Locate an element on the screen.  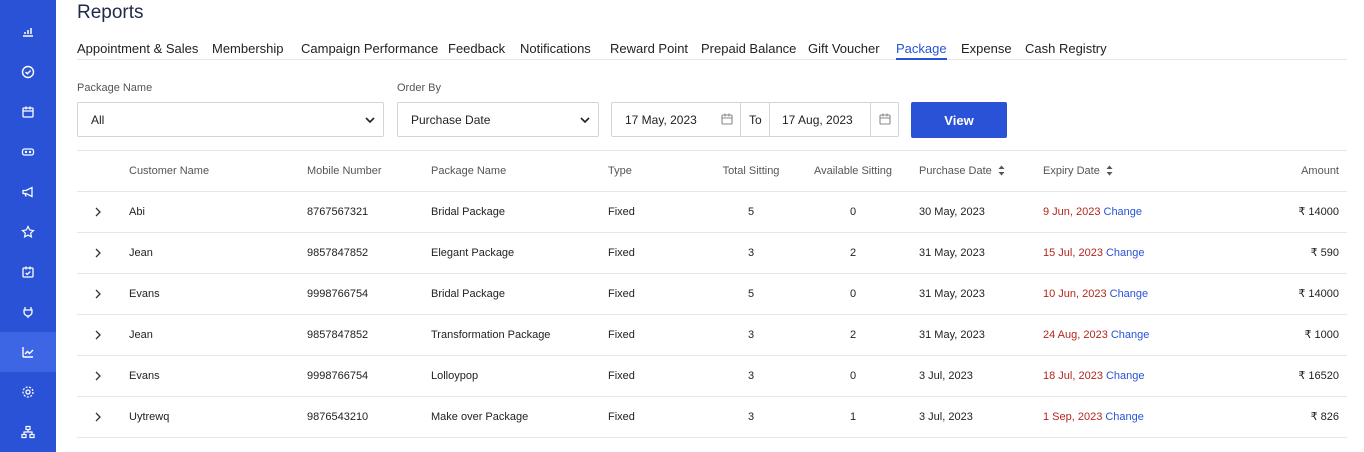
tab-campaign-performance: Campaign Performance is located at coordinates (369, 50).